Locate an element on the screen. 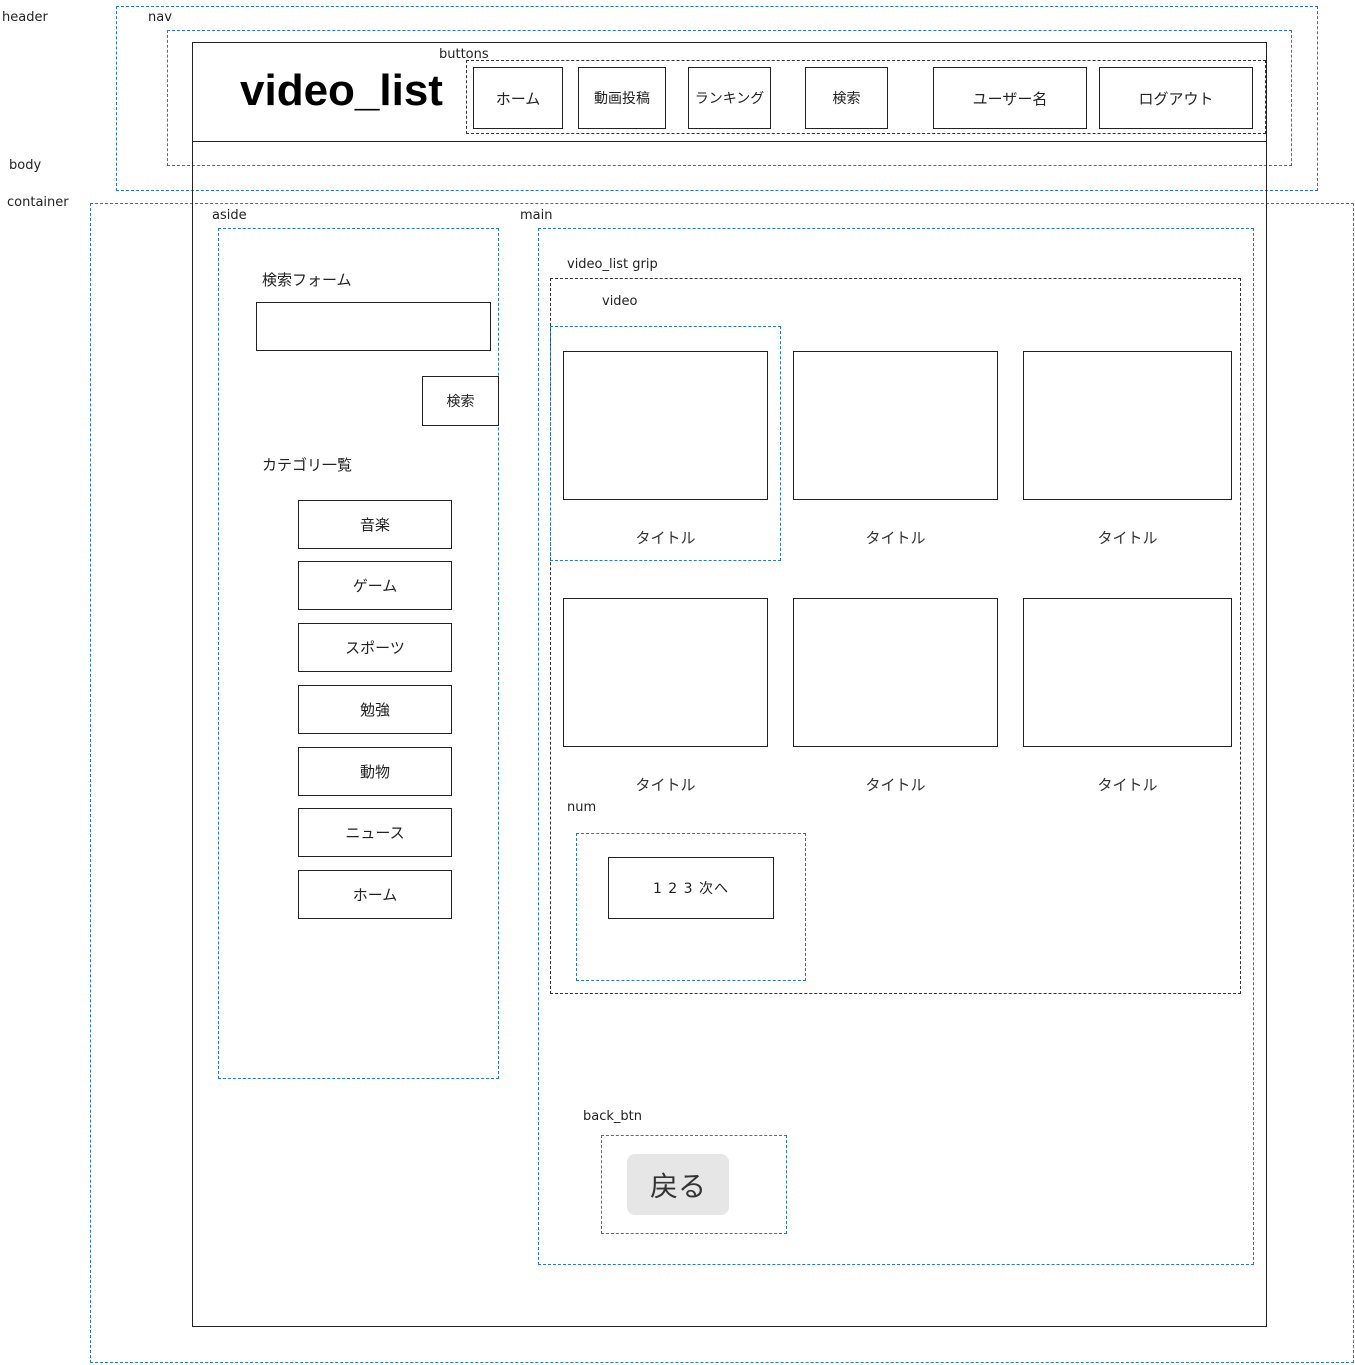  category-music-button: 音楽 is located at coordinates (375, 524).